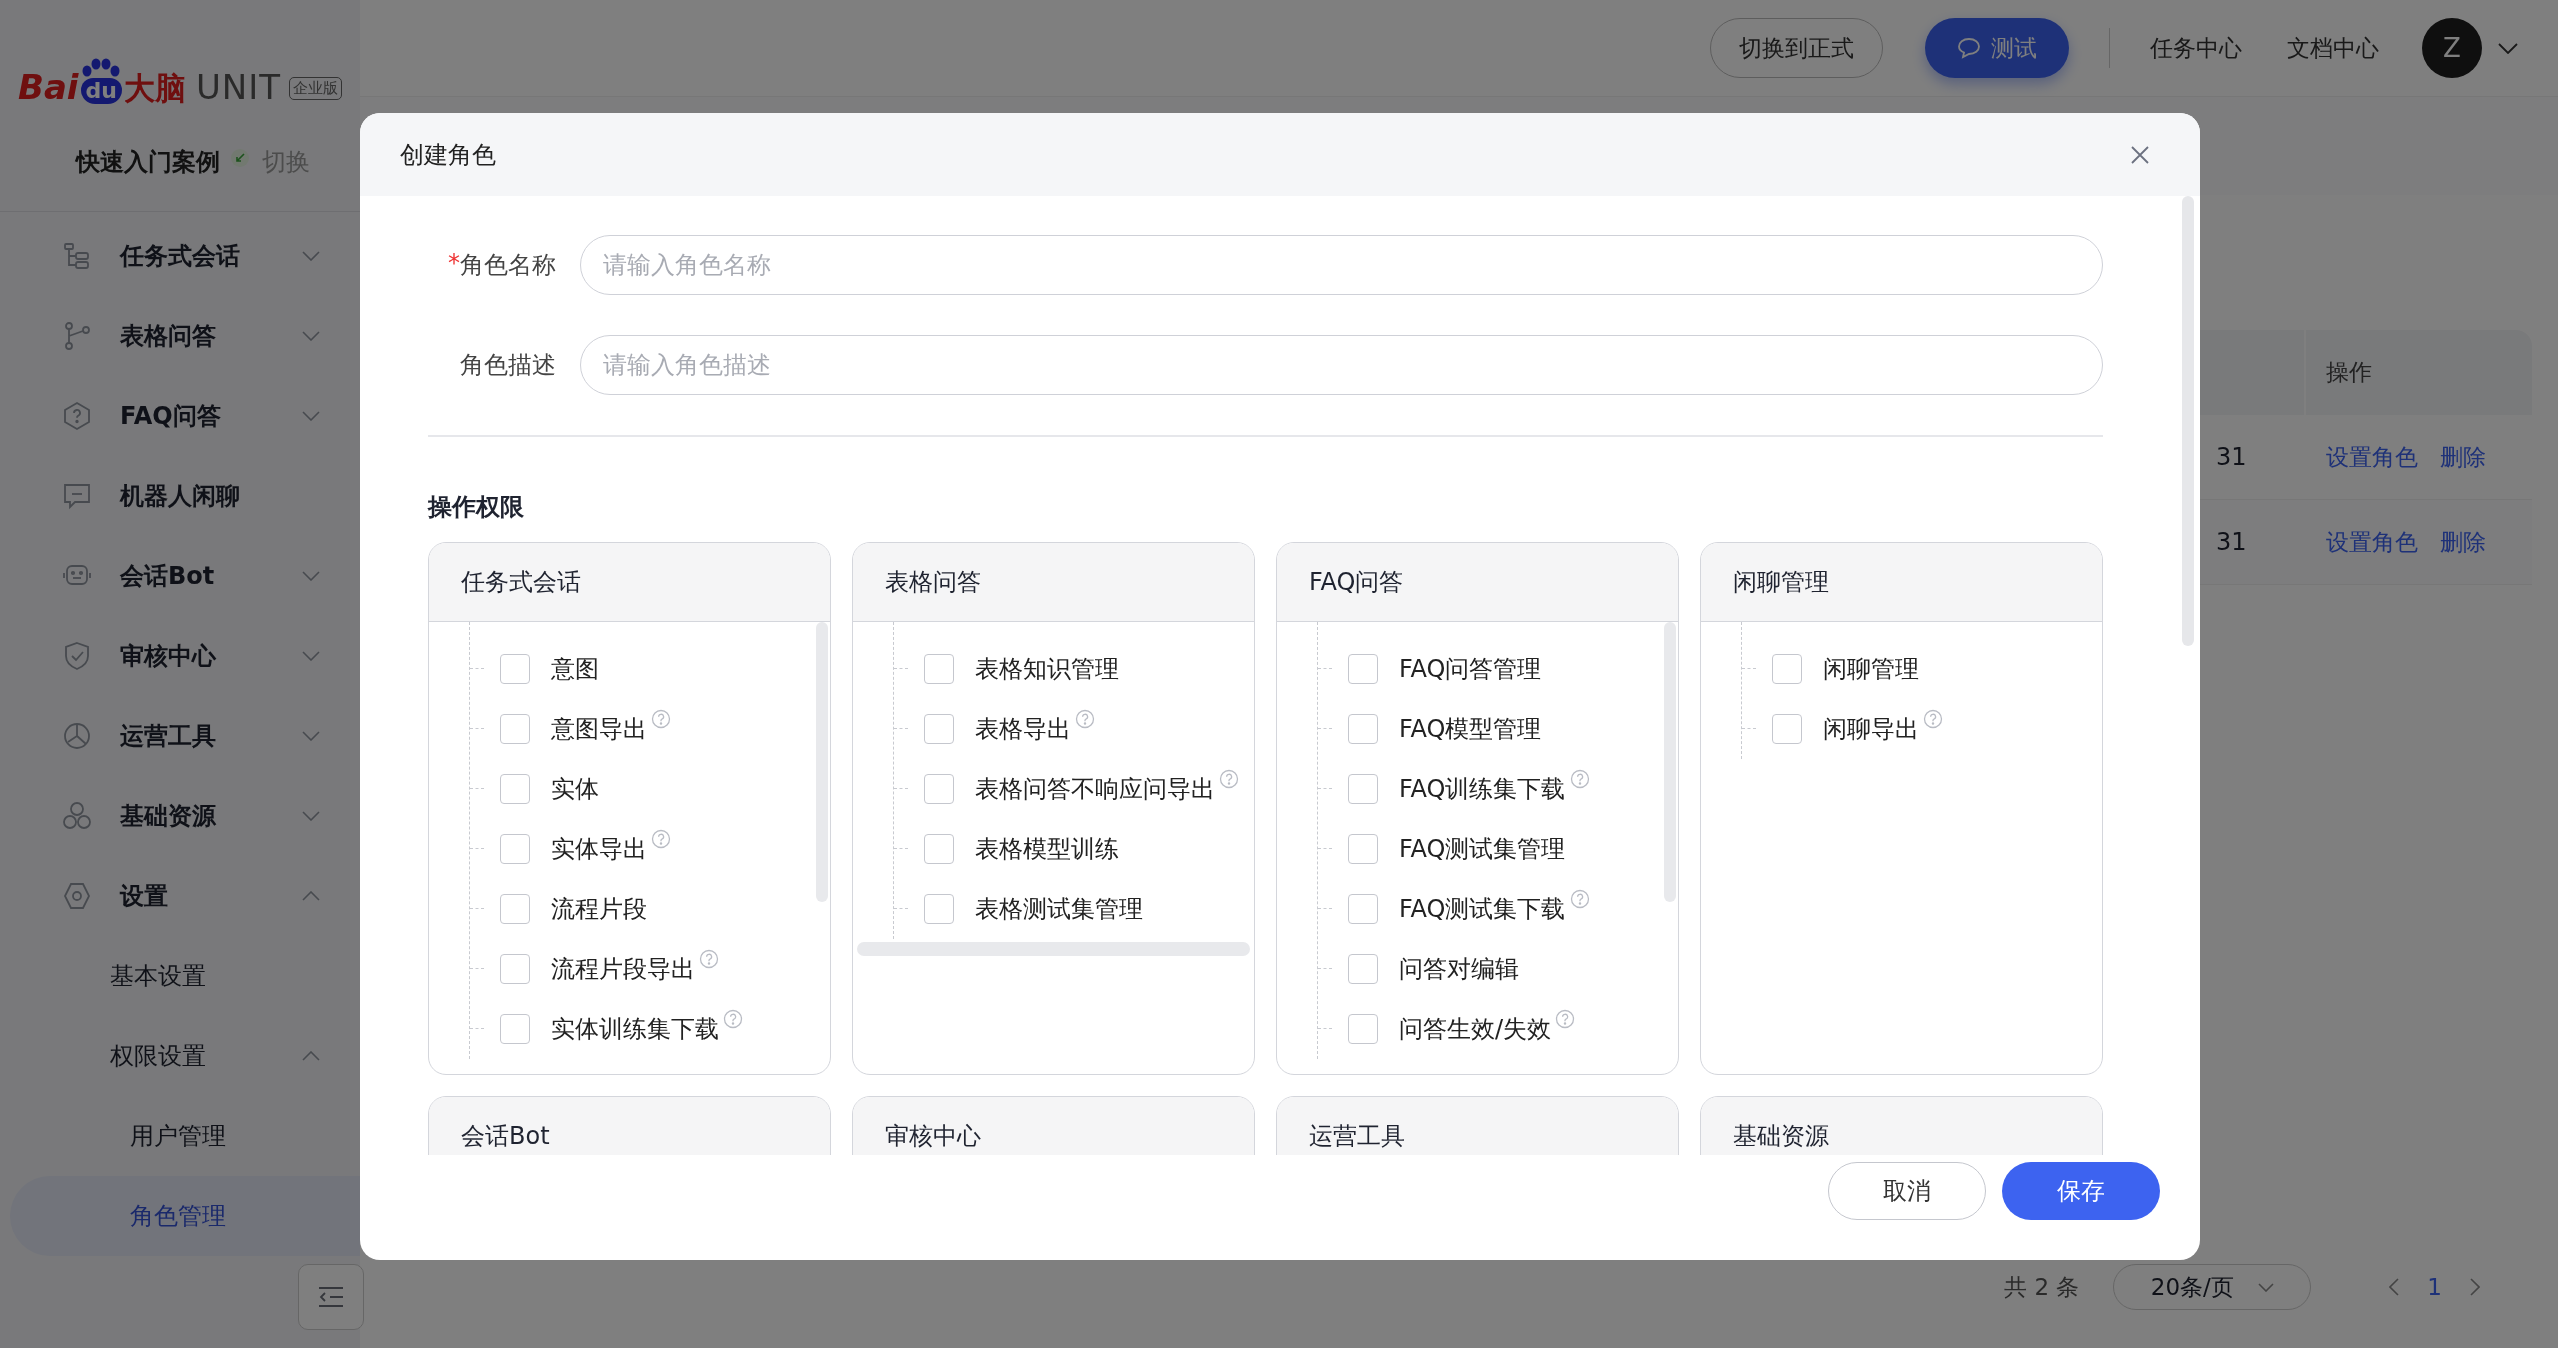  Describe the element at coordinates (1871, 669) in the screenshot. I see `permission-label: 闲聊管理` at that location.